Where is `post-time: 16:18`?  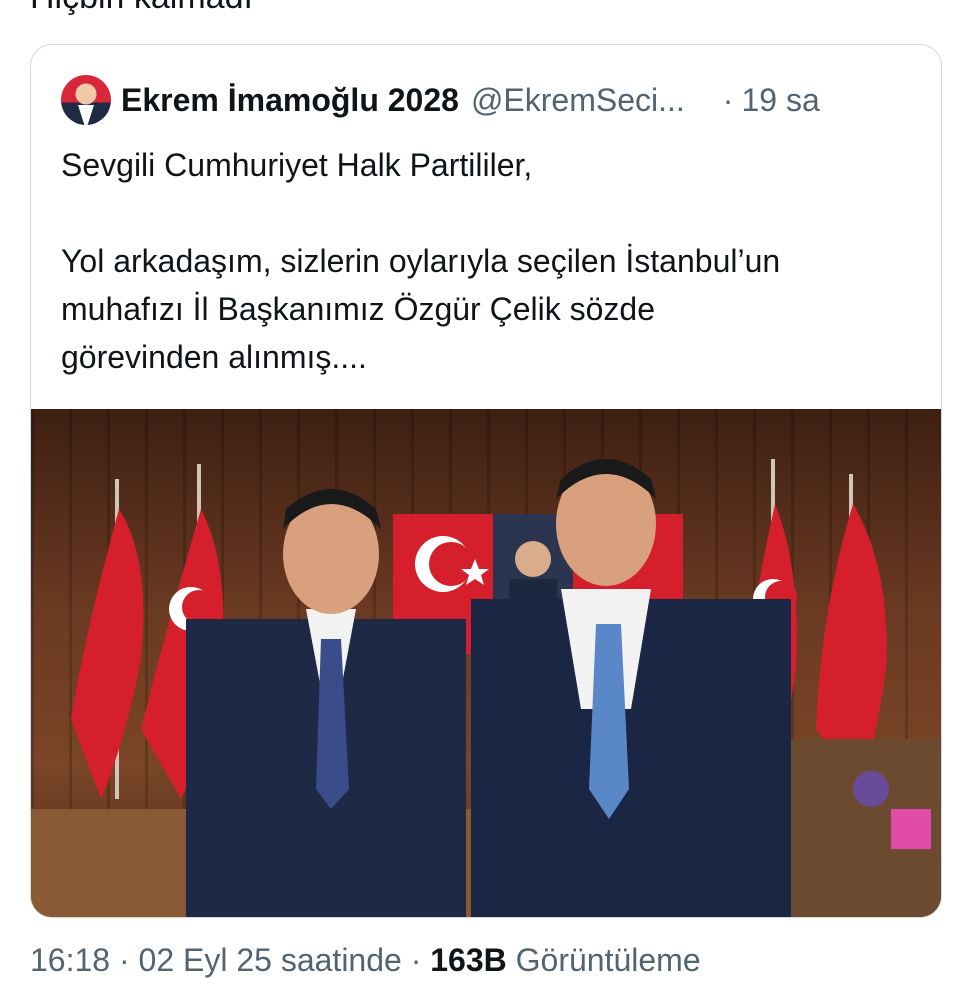
post-time: 16:18 is located at coordinates (70, 960).